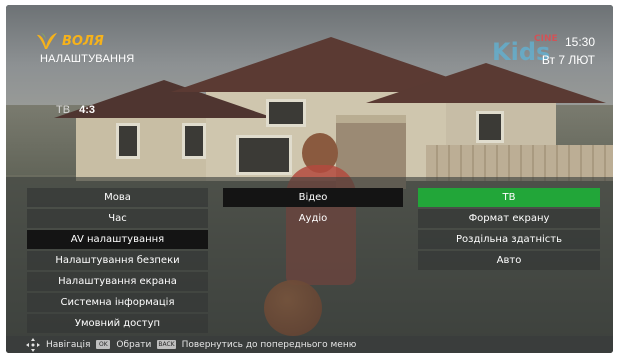 The width and height of the screenshot is (619, 358). Describe the element at coordinates (568, 60) in the screenshot. I see `date: Вт 7 ЛЮТ` at that location.